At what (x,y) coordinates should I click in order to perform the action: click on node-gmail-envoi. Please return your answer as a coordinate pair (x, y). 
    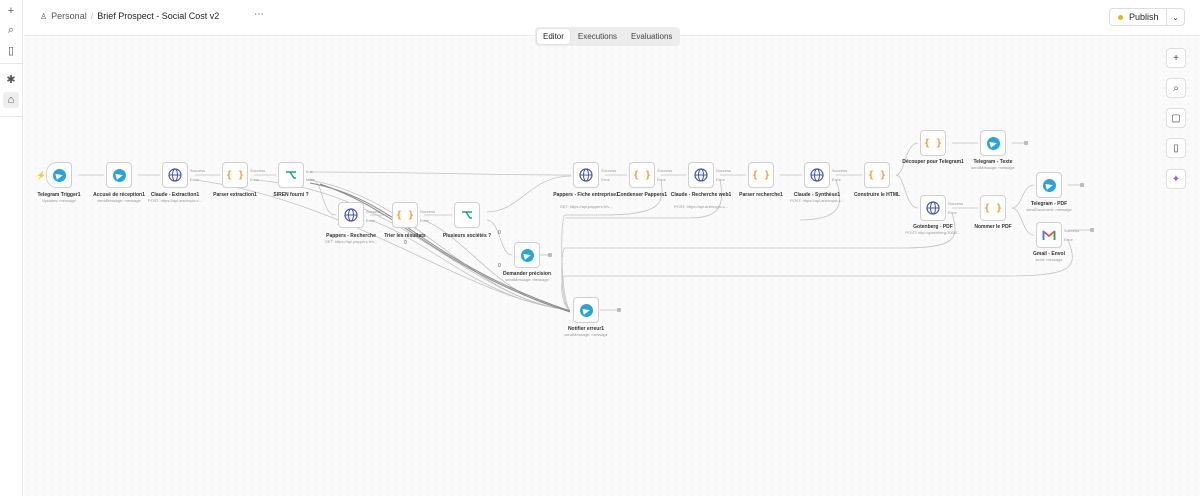
    Looking at the image, I should click on (1049, 235).